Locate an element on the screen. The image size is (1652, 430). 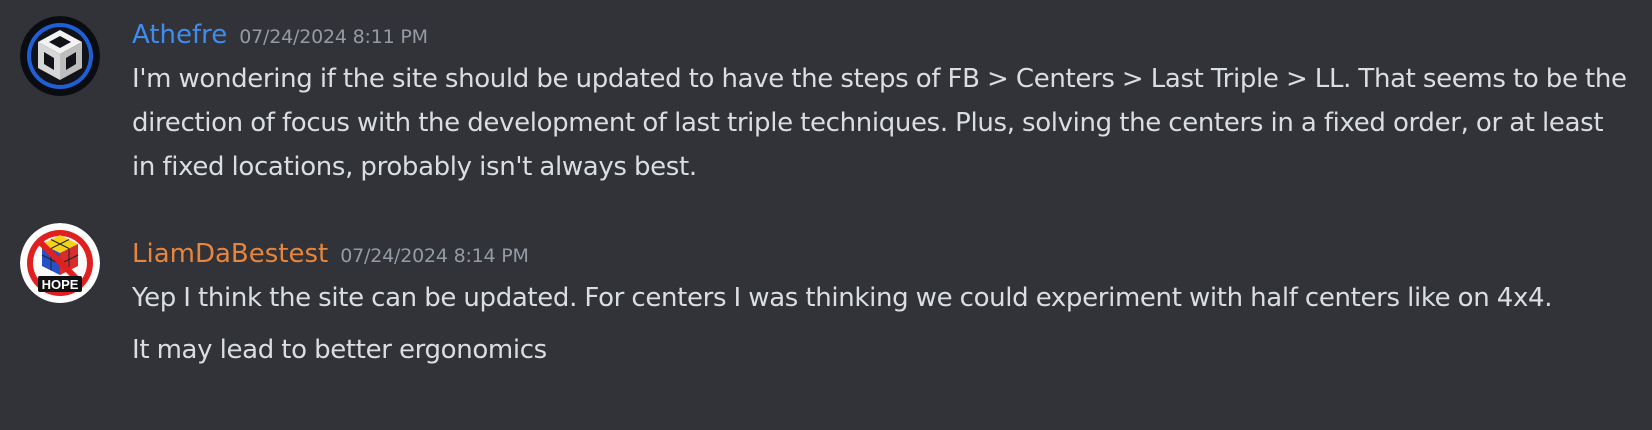
message-header: LiamDaBestest 07/24/2024 8:14 PM is located at coordinates (330, 255).